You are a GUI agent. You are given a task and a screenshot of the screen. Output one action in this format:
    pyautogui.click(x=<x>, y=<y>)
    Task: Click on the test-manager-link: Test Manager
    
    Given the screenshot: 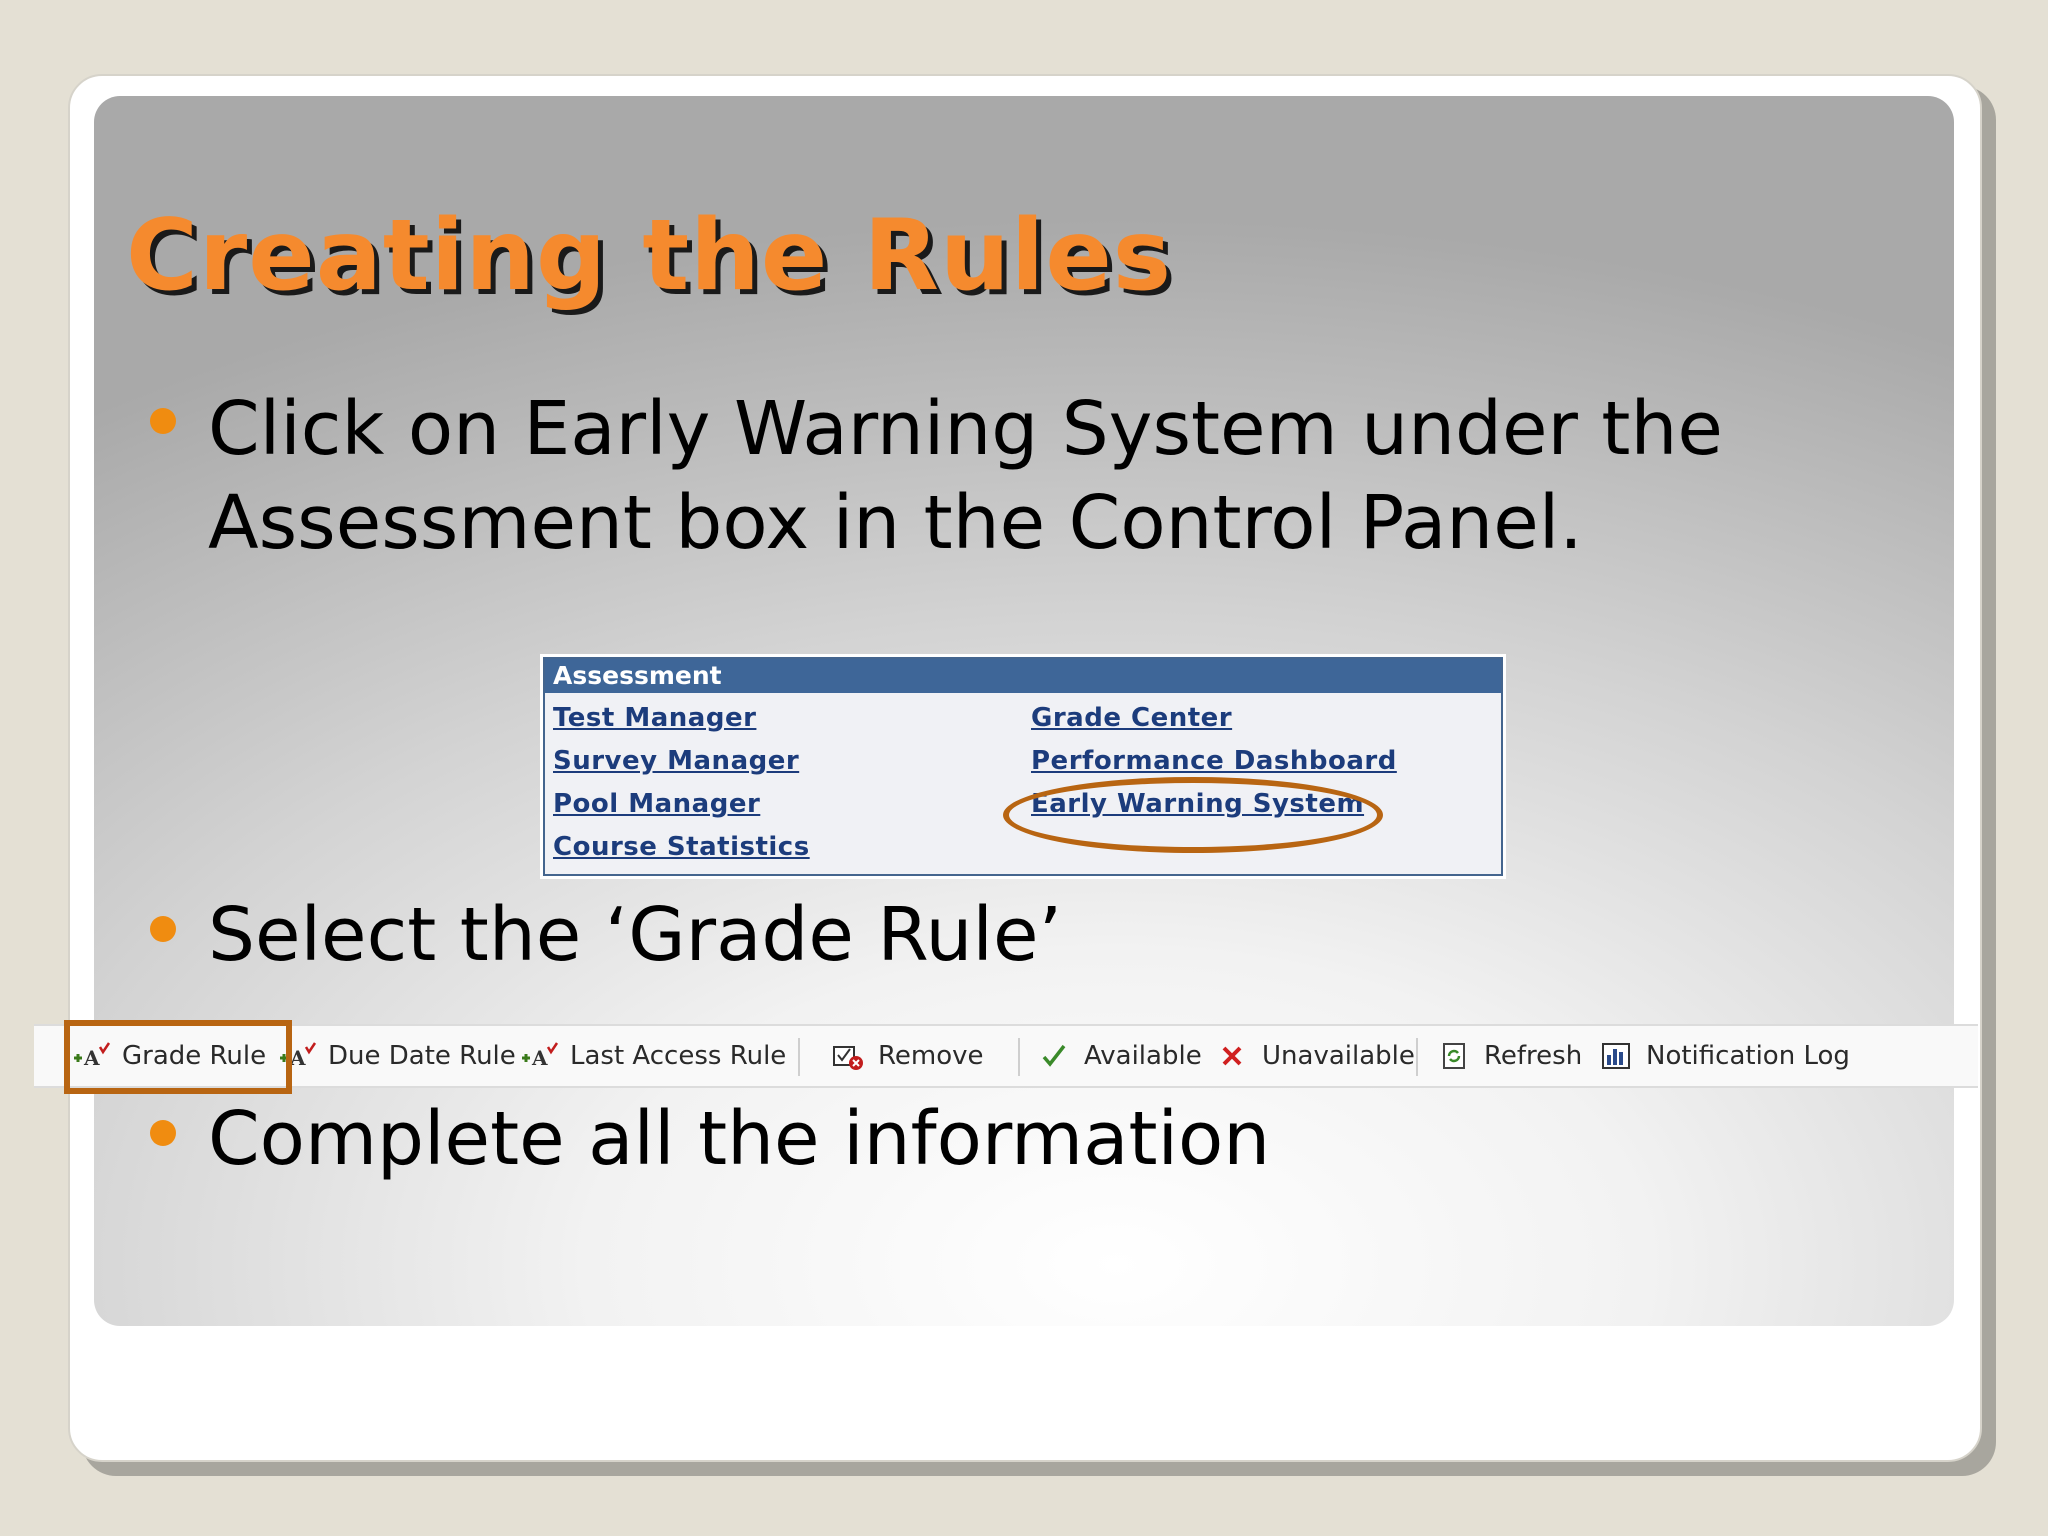 What is the action you would take?
    pyautogui.click(x=654, y=718)
    